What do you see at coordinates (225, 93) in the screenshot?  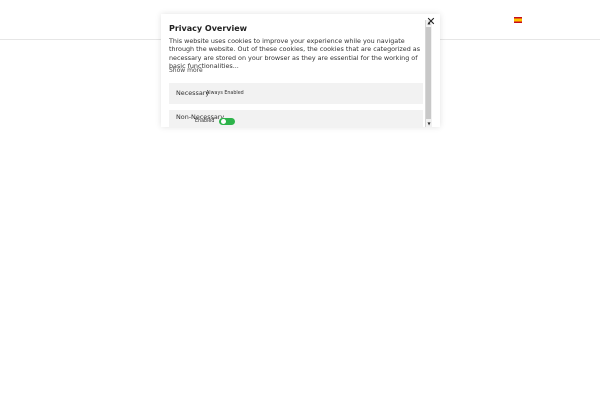 I see `section-necessary-status: Always Enabled` at bounding box center [225, 93].